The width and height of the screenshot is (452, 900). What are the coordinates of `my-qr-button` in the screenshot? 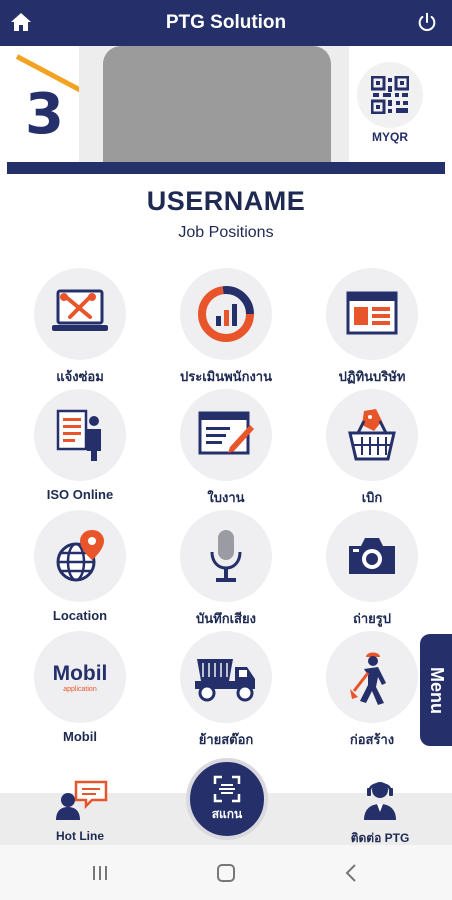 It's located at (390, 95).